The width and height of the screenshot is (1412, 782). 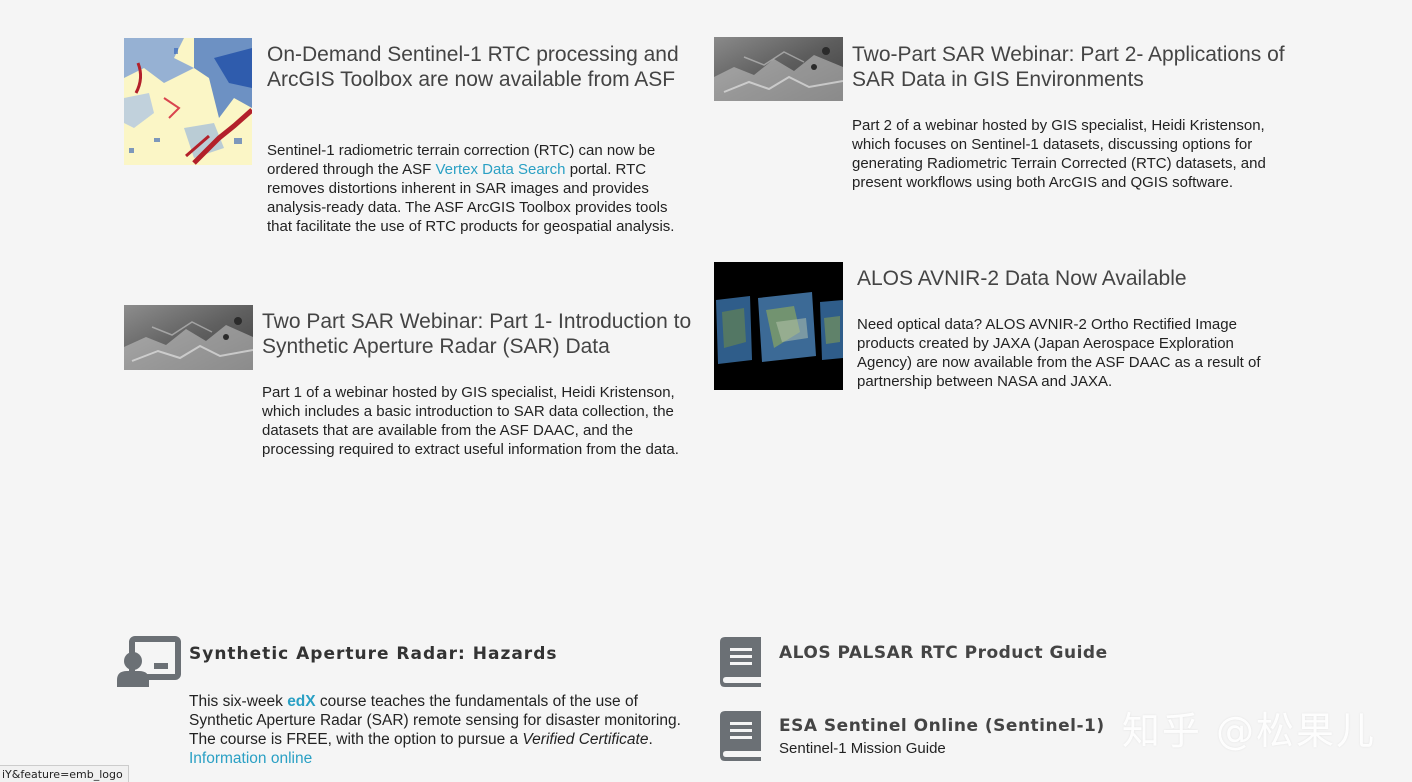 I want to click on course-description-part3: ., so click(x=650, y=739).